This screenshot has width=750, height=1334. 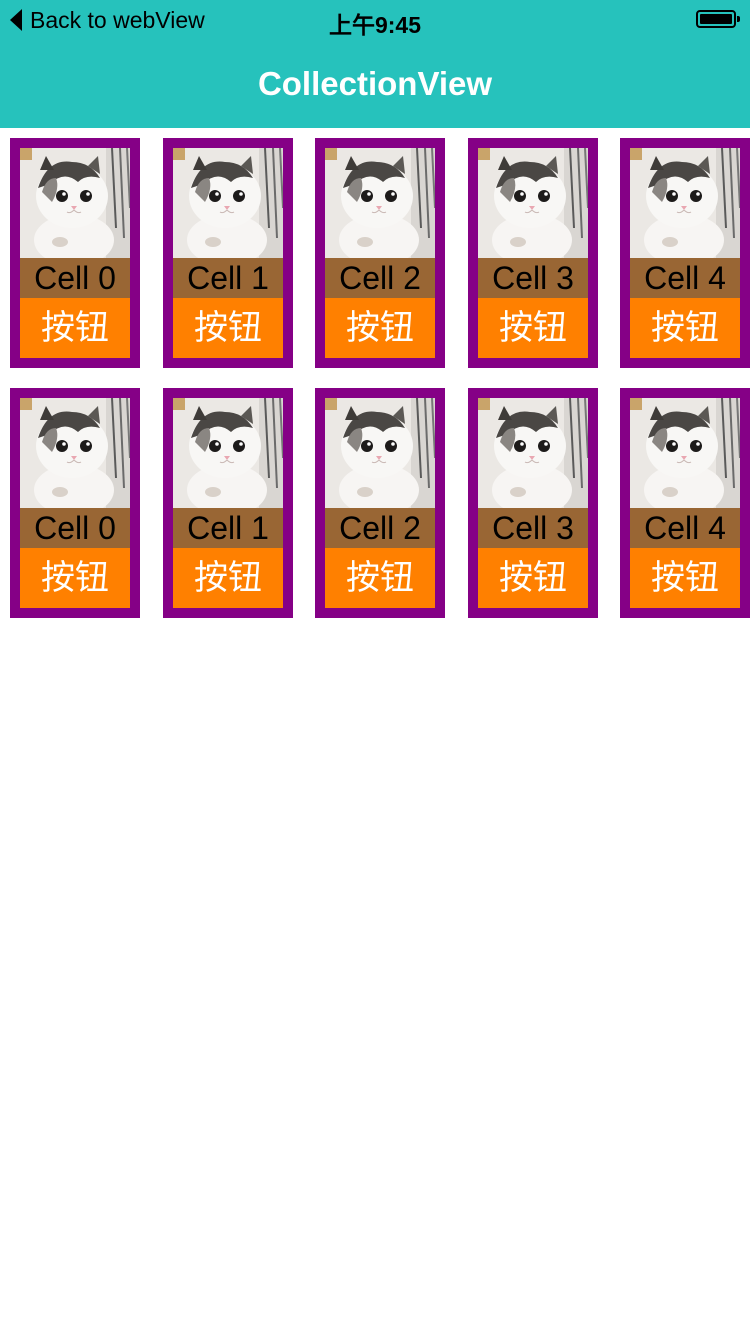 What do you see at coordinates (16, 20) in the screenshot?
I see `back-chevron-icon` at bounding box center [16, 20].